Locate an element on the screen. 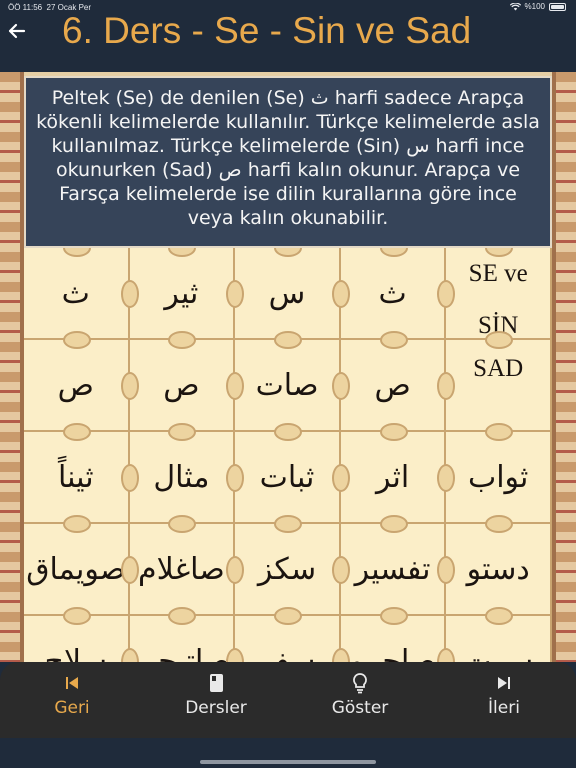 The image size is (576, 768). back-arrow-icon is located at coordinates (17, 31).